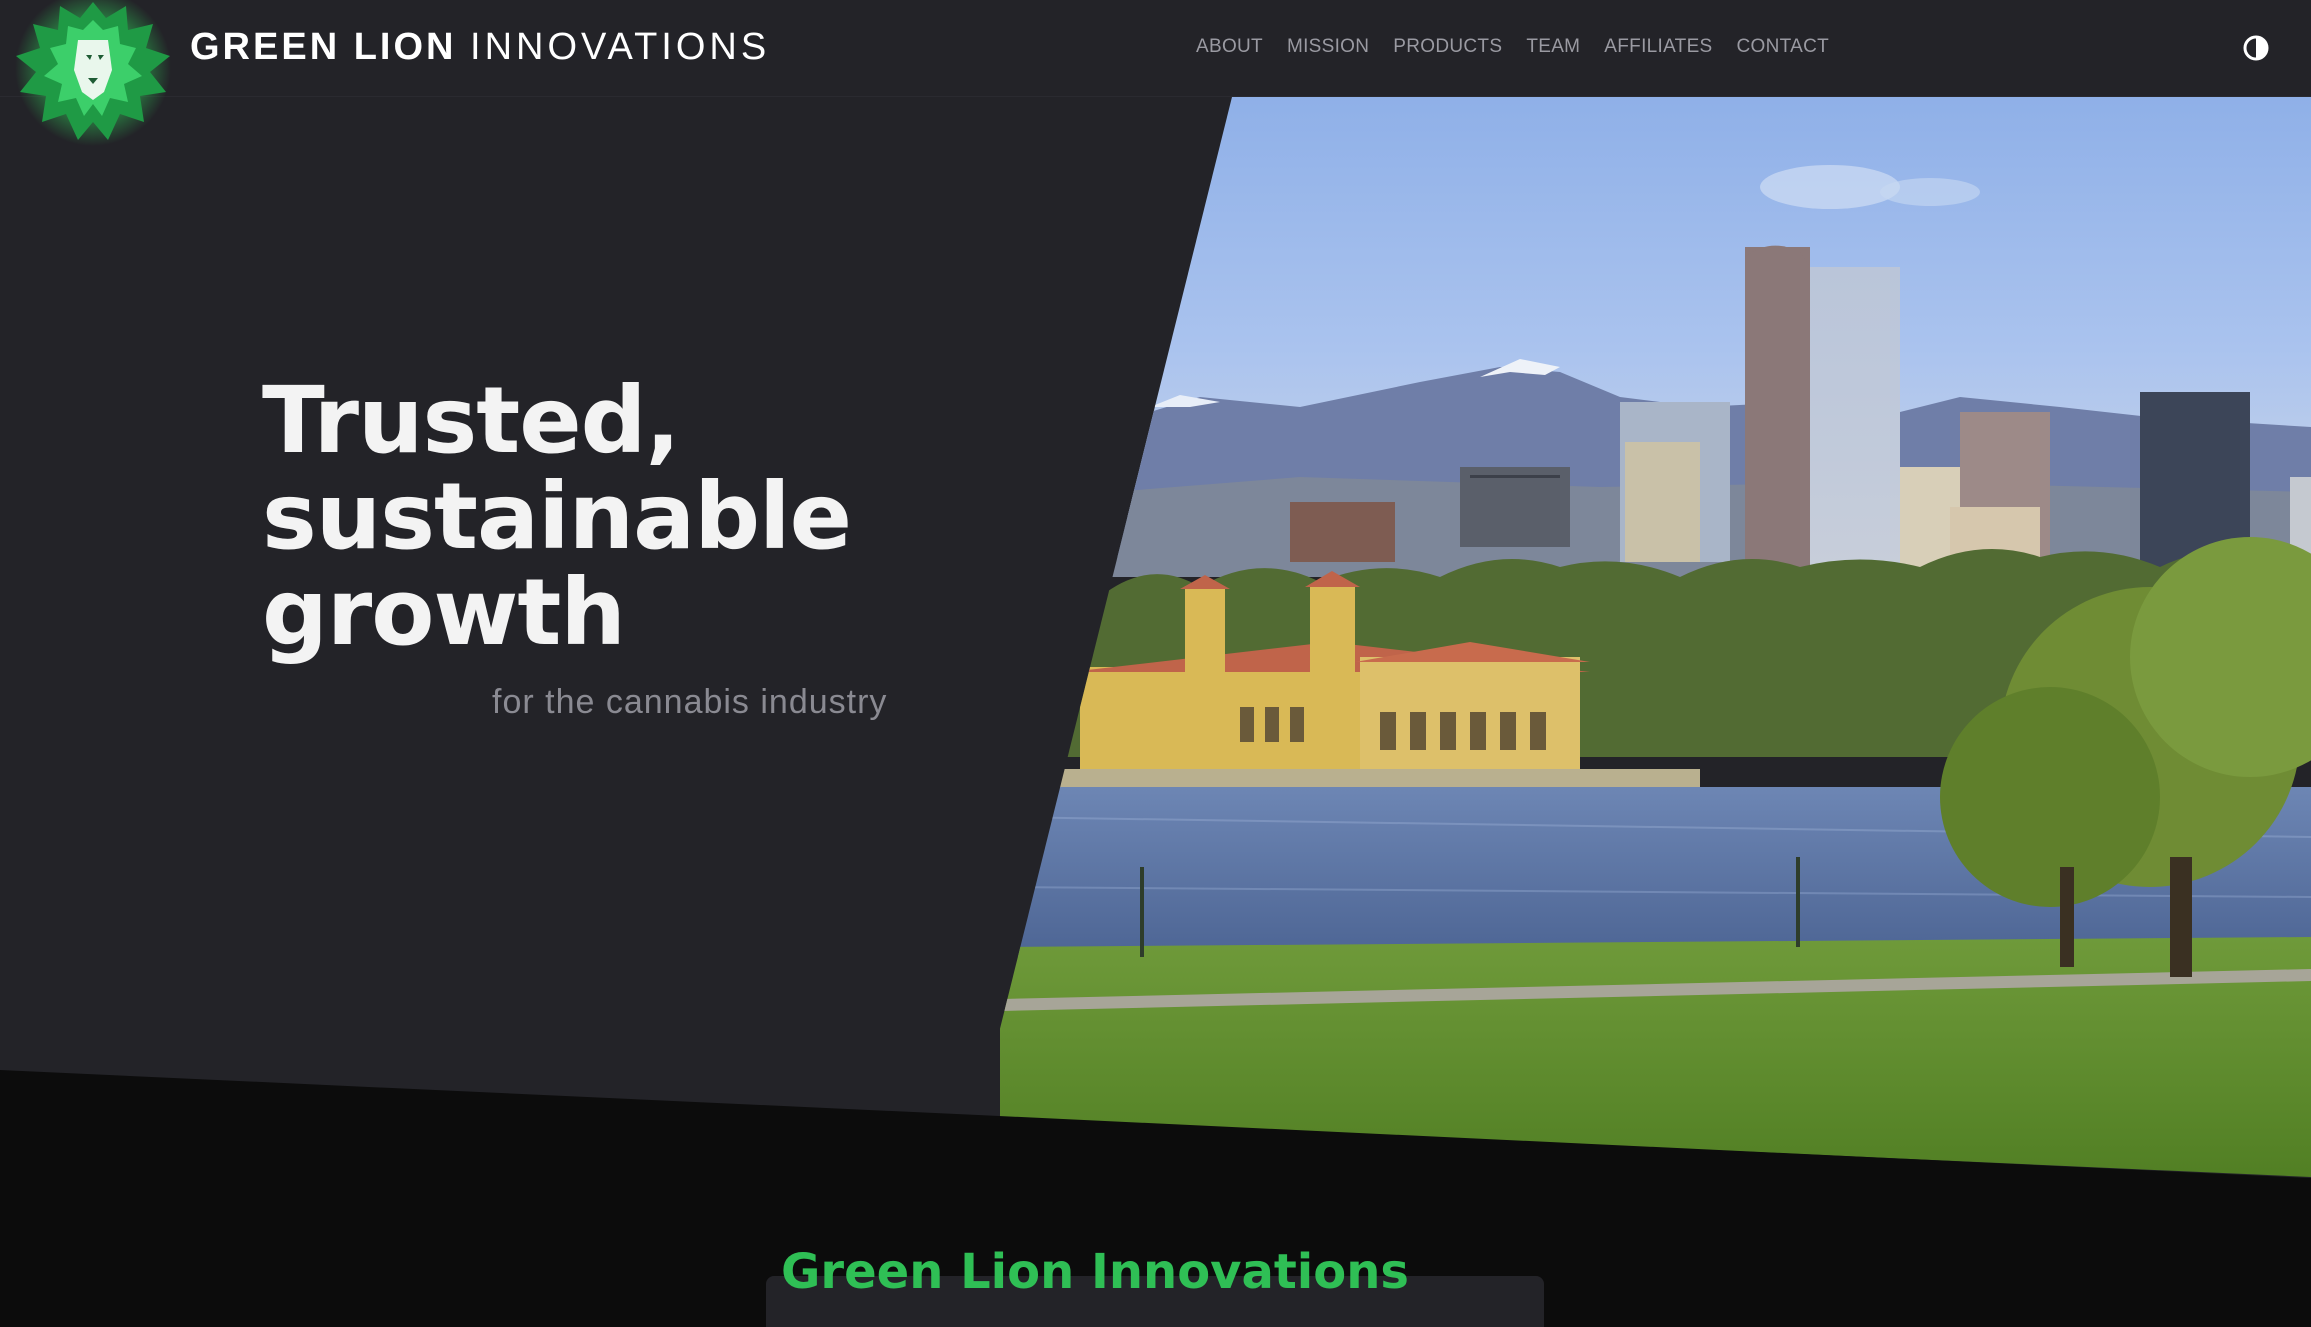 This screenshot has width=2311, height=1327. Describe the element at coordinates (557, 516) in the screenshot. I see `hero-title-line2: sustainable` at that location.